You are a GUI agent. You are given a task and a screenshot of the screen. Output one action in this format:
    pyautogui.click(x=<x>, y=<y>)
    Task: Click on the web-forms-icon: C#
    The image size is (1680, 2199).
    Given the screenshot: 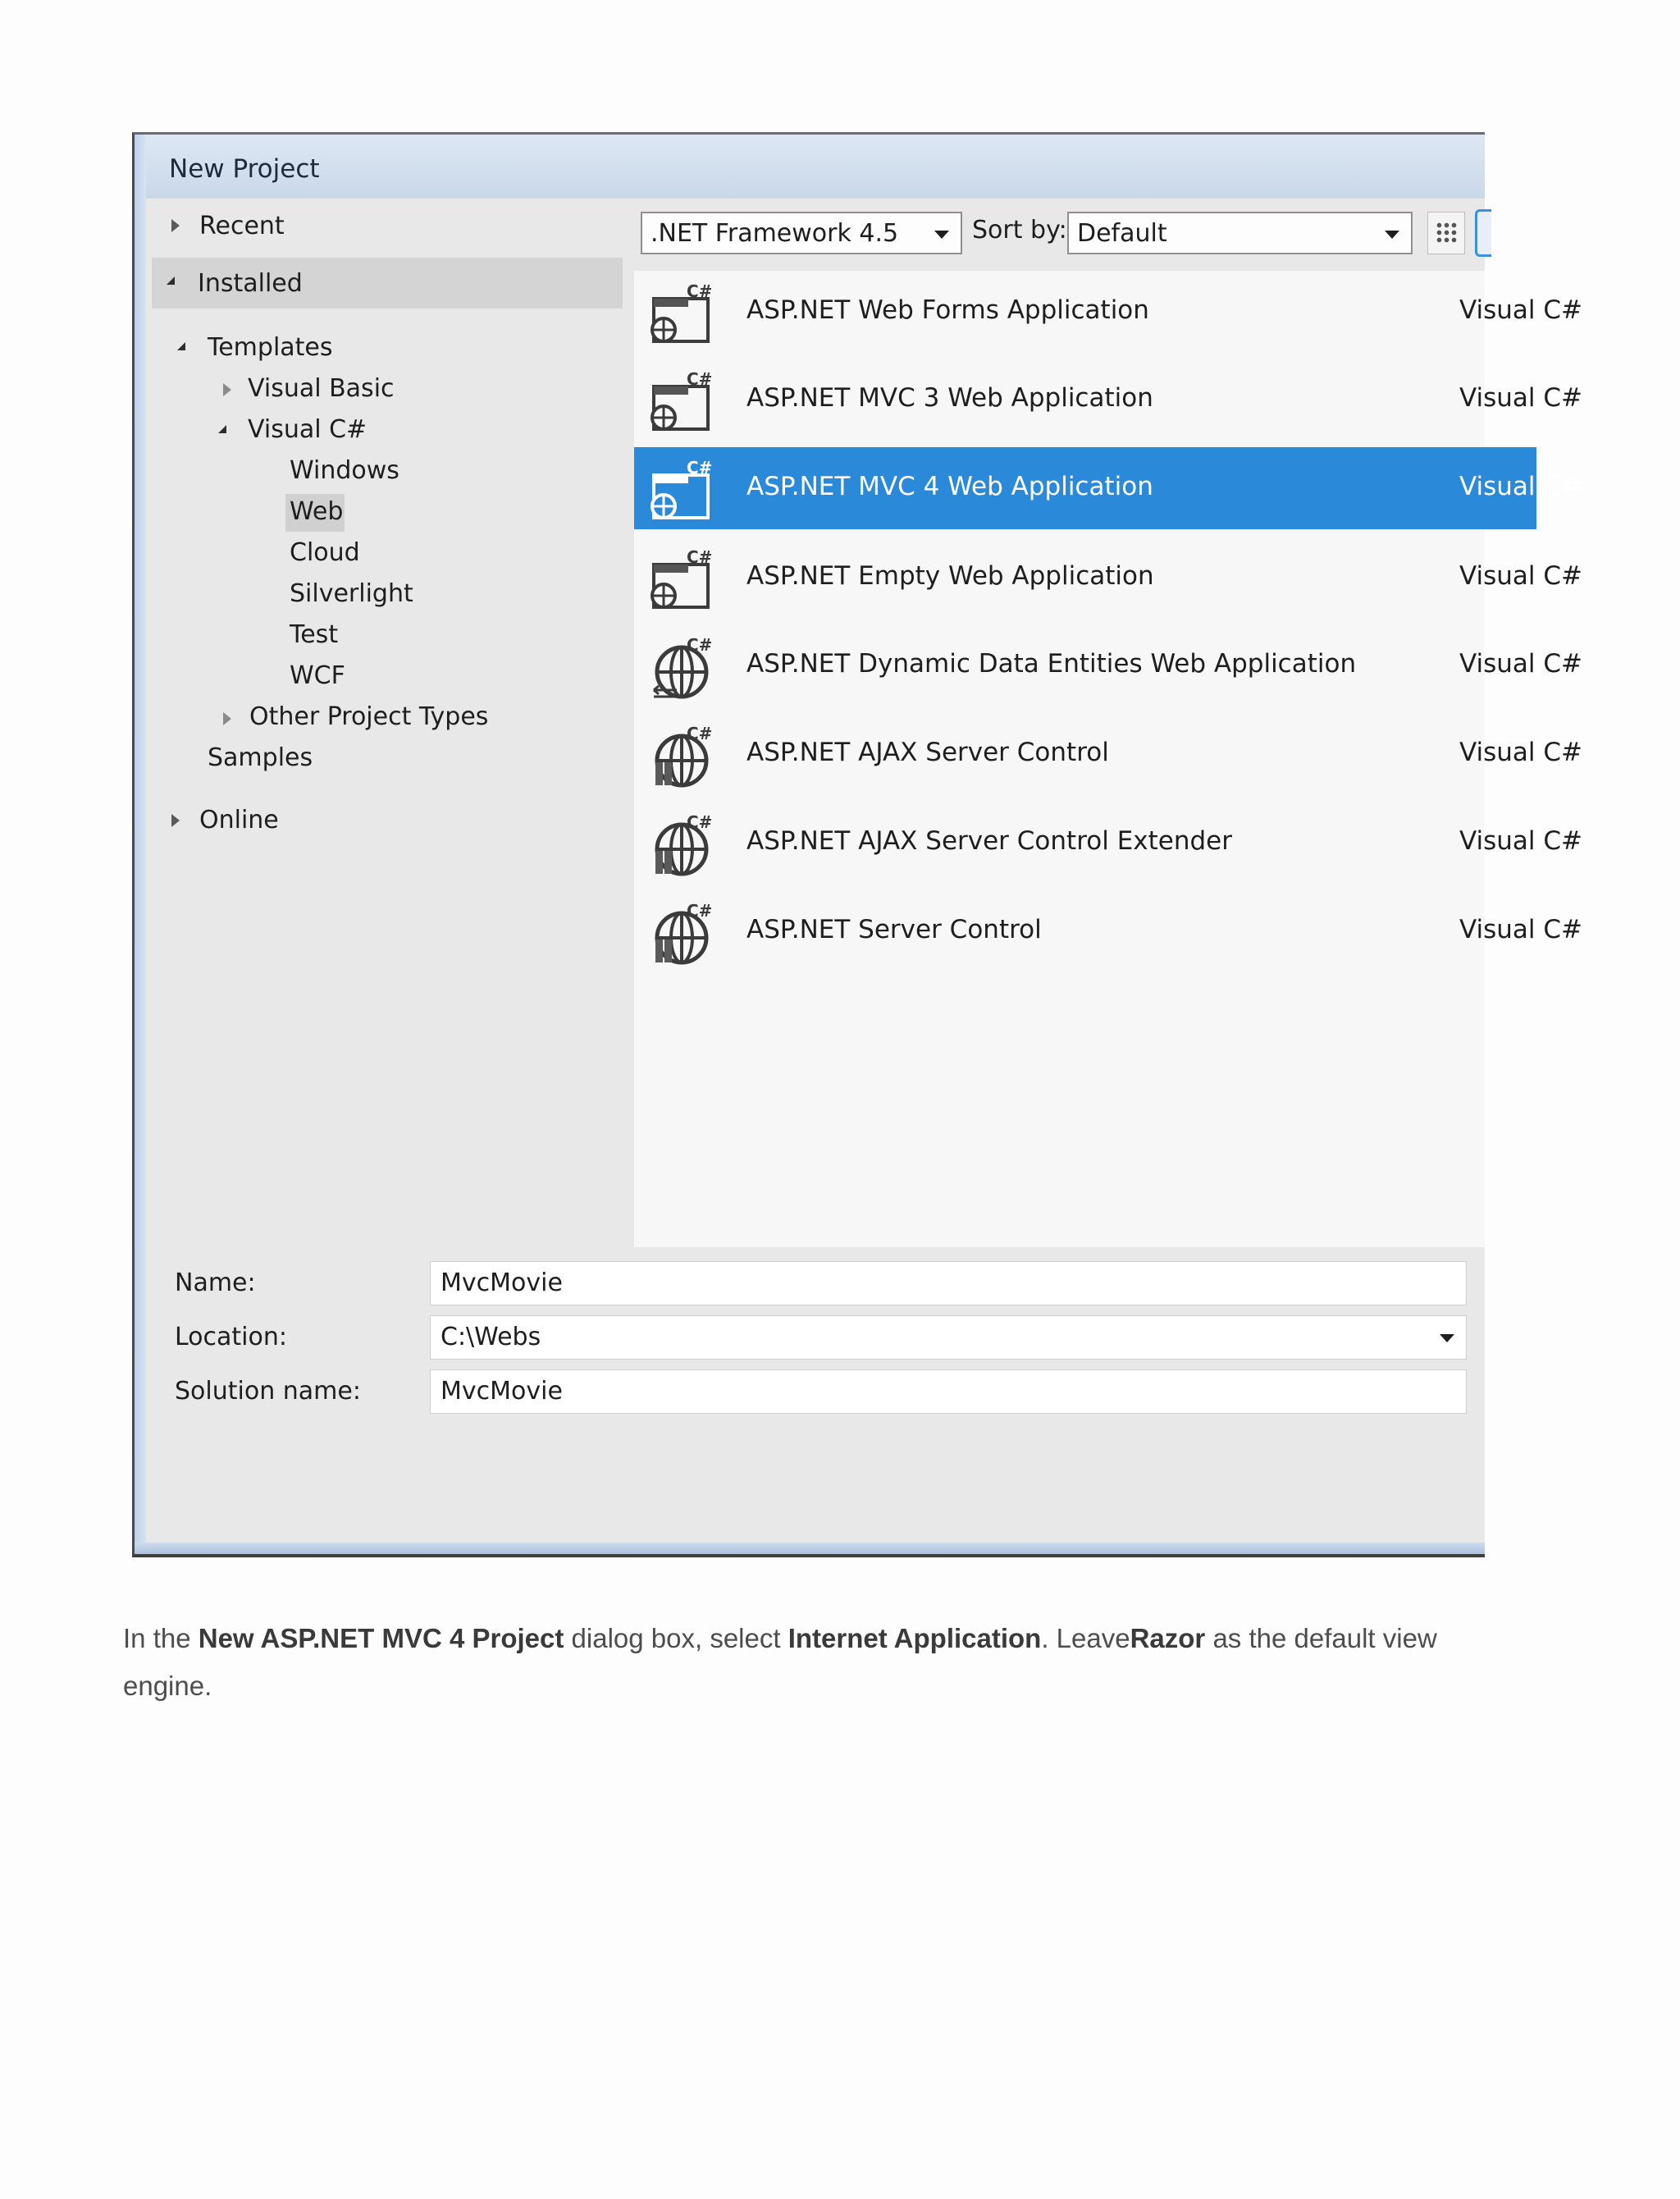 What is the action you would take?
    pyautogui.click(x=682, y=313)
    